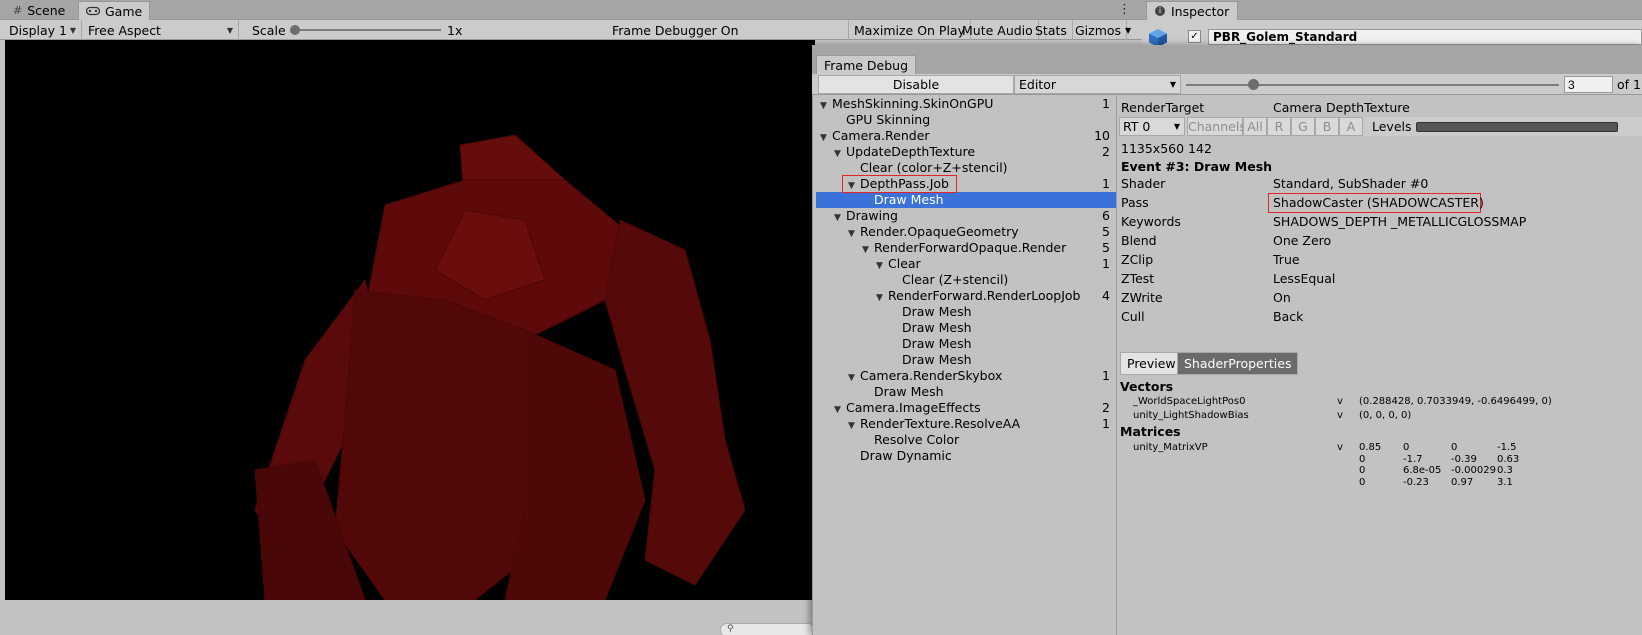 This screenshot has height=635, width=1642. Describe the element at coordinates (1192, 10) in the screenshot. I see `tab-inspector: i Inspector` at that location.